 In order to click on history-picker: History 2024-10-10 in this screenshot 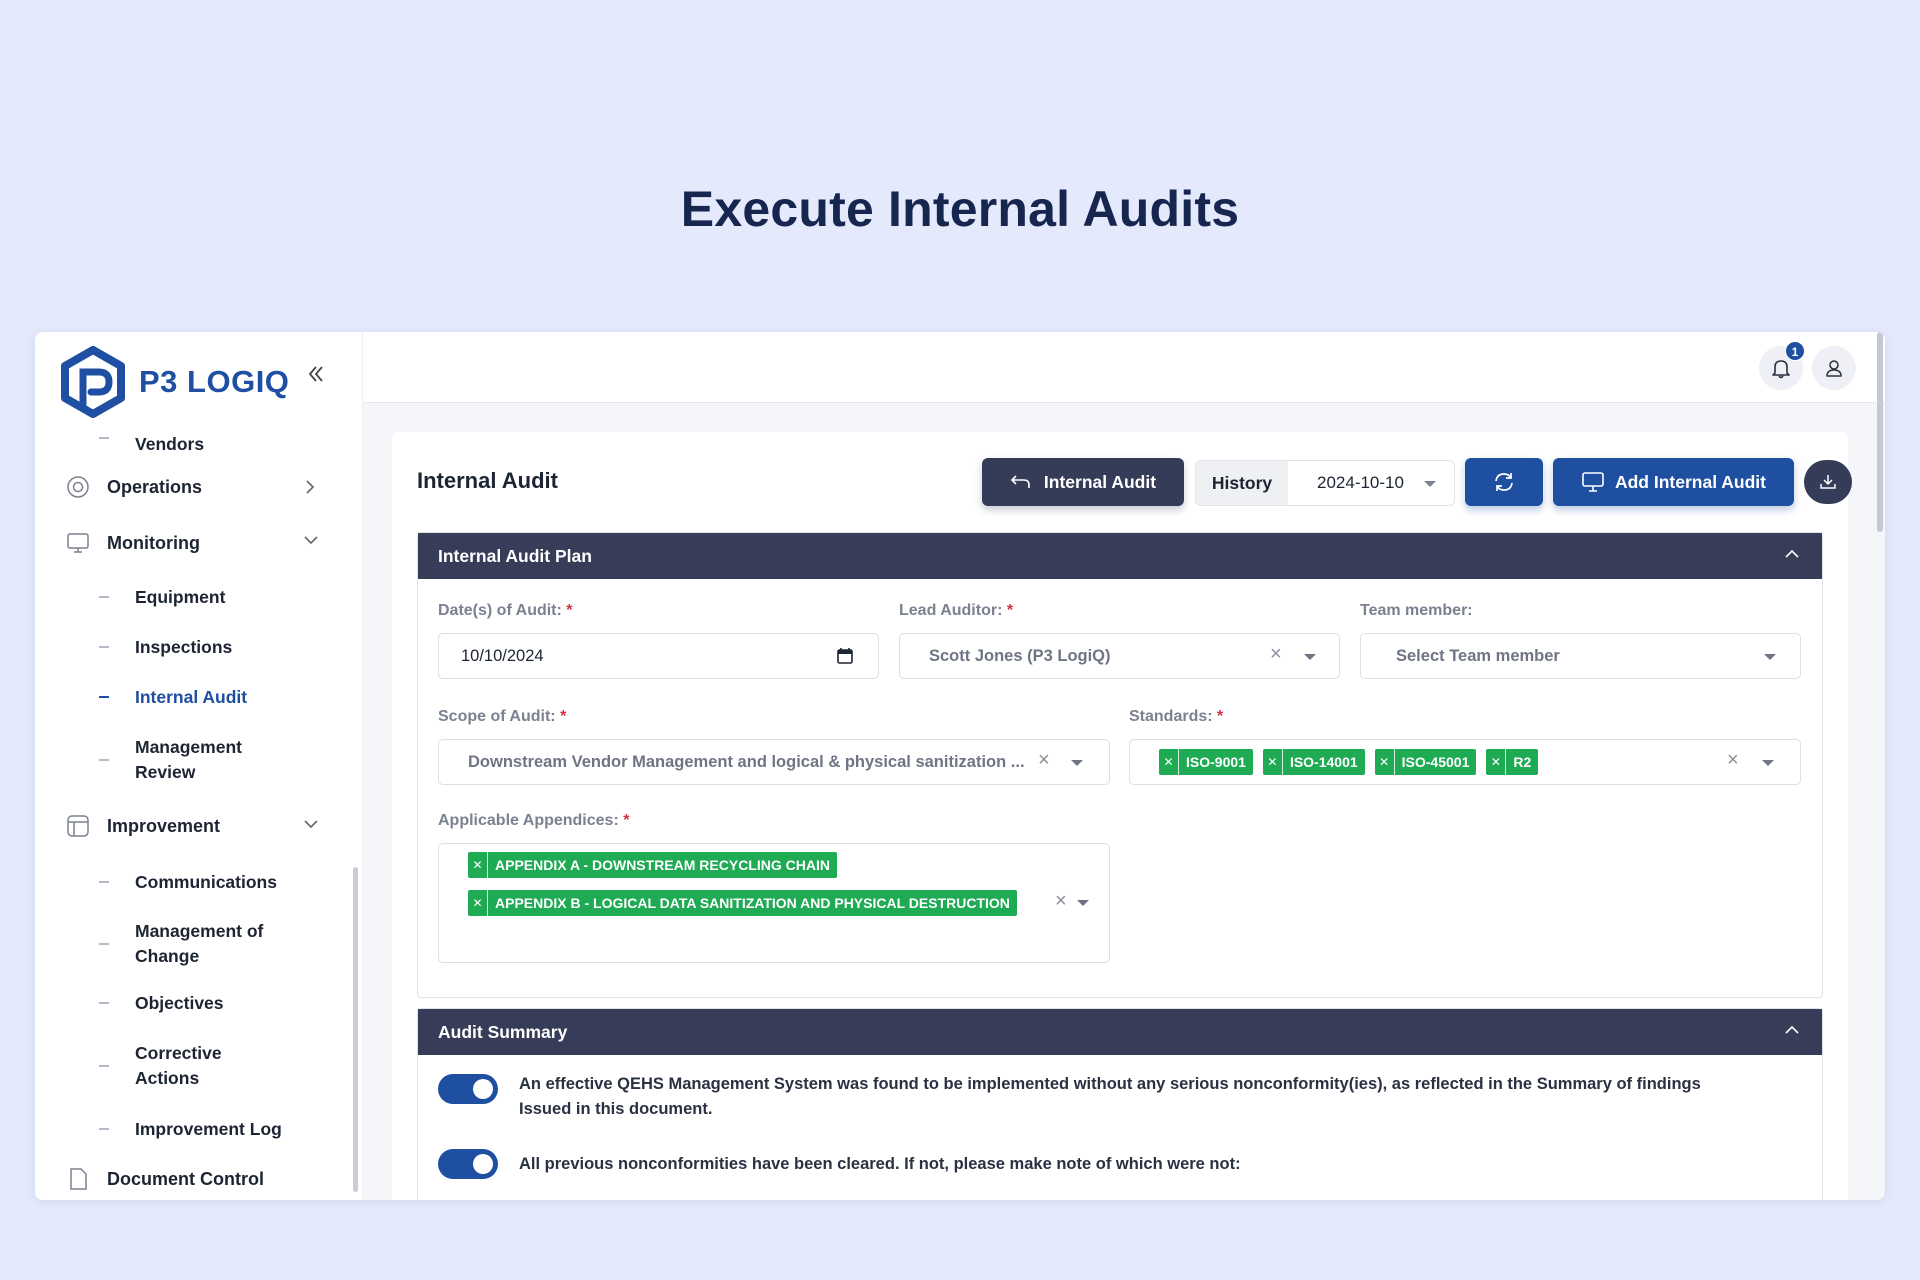, I will do `click(1325, 483)`.